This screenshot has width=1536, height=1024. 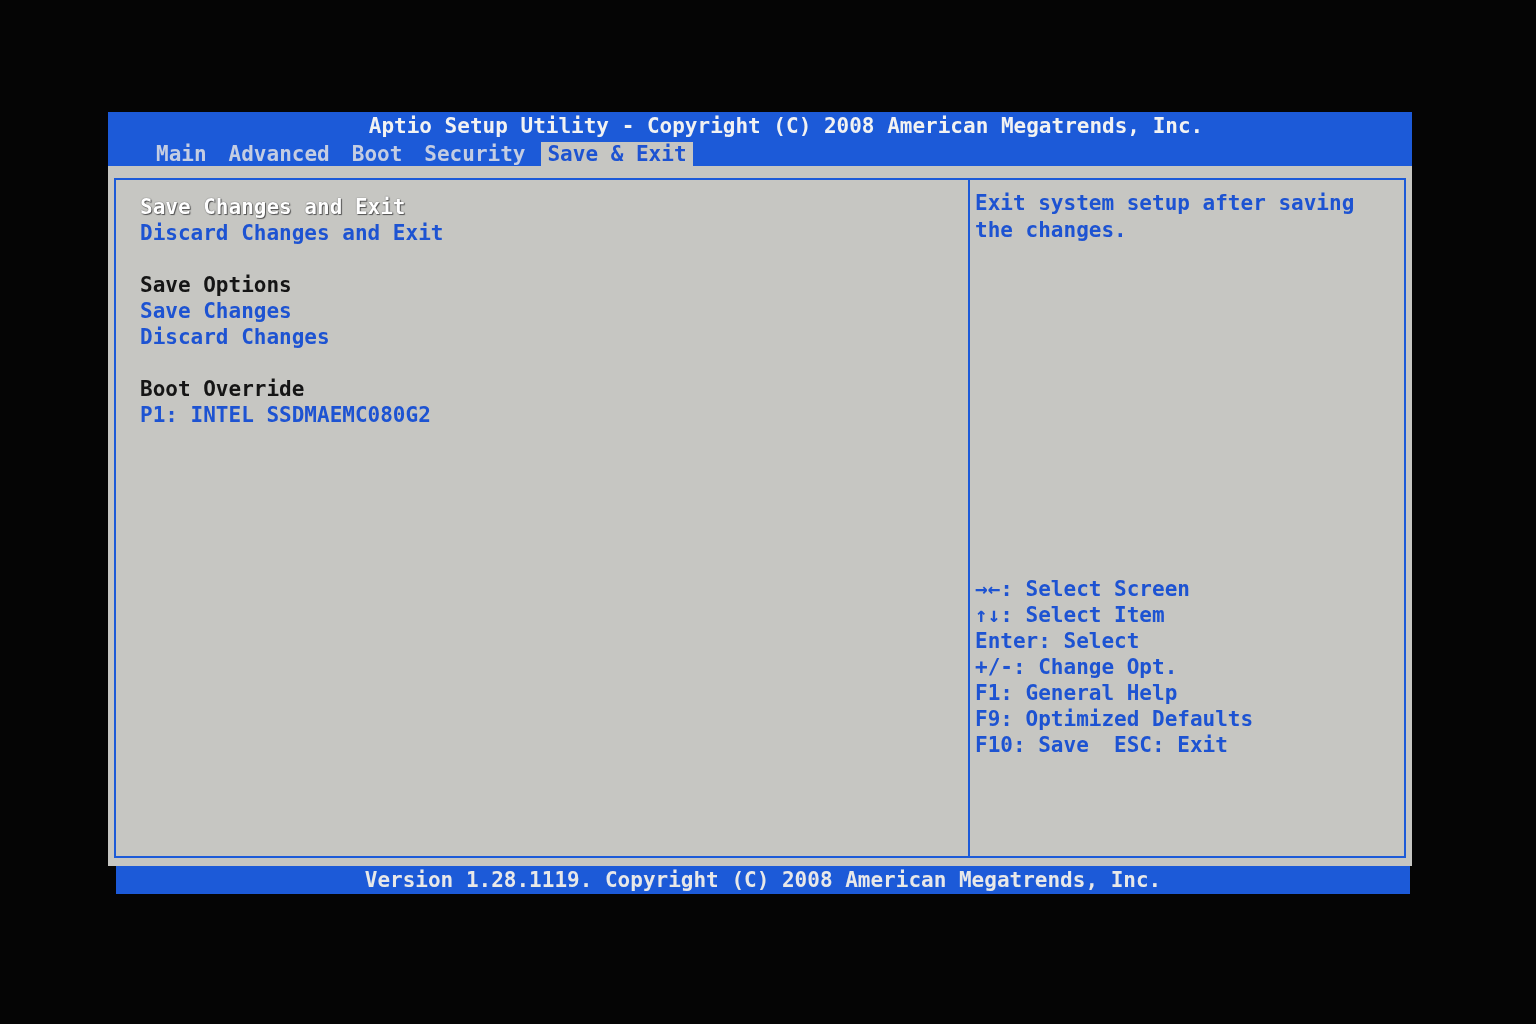 What do you see at coordinates (763, 880) in the screenshot?
I see `version-text: Version 1.28.1119. Copyright (C) 2008 American Megatrends, Inc.` at bounding box center [763, 880].